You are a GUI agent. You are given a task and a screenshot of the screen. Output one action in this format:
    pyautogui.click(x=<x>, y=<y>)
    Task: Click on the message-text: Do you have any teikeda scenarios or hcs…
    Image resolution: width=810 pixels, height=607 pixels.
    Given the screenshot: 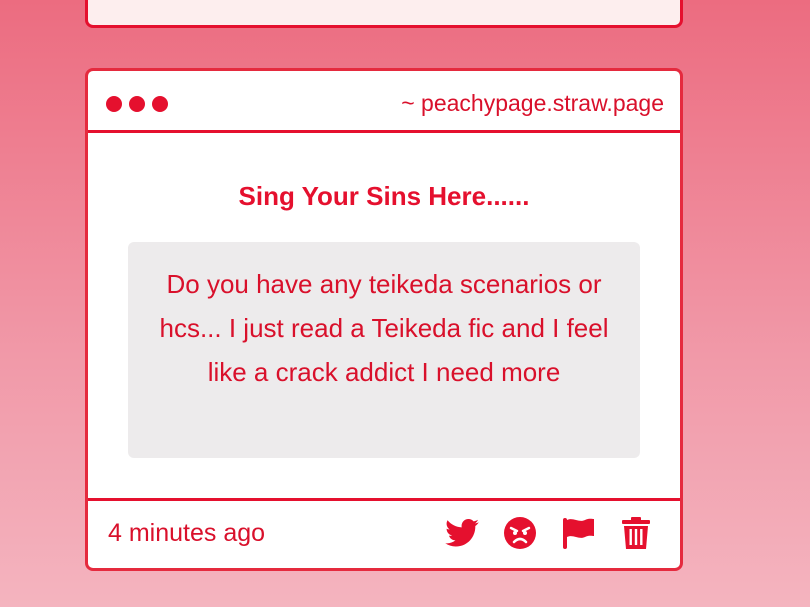 What is the action you would take?
    pyautogui.click(x=384, y=328)
    